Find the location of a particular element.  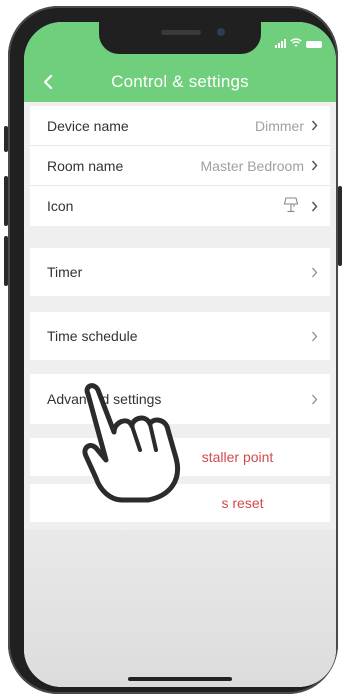

power-button is located at coordinates (340, 226).